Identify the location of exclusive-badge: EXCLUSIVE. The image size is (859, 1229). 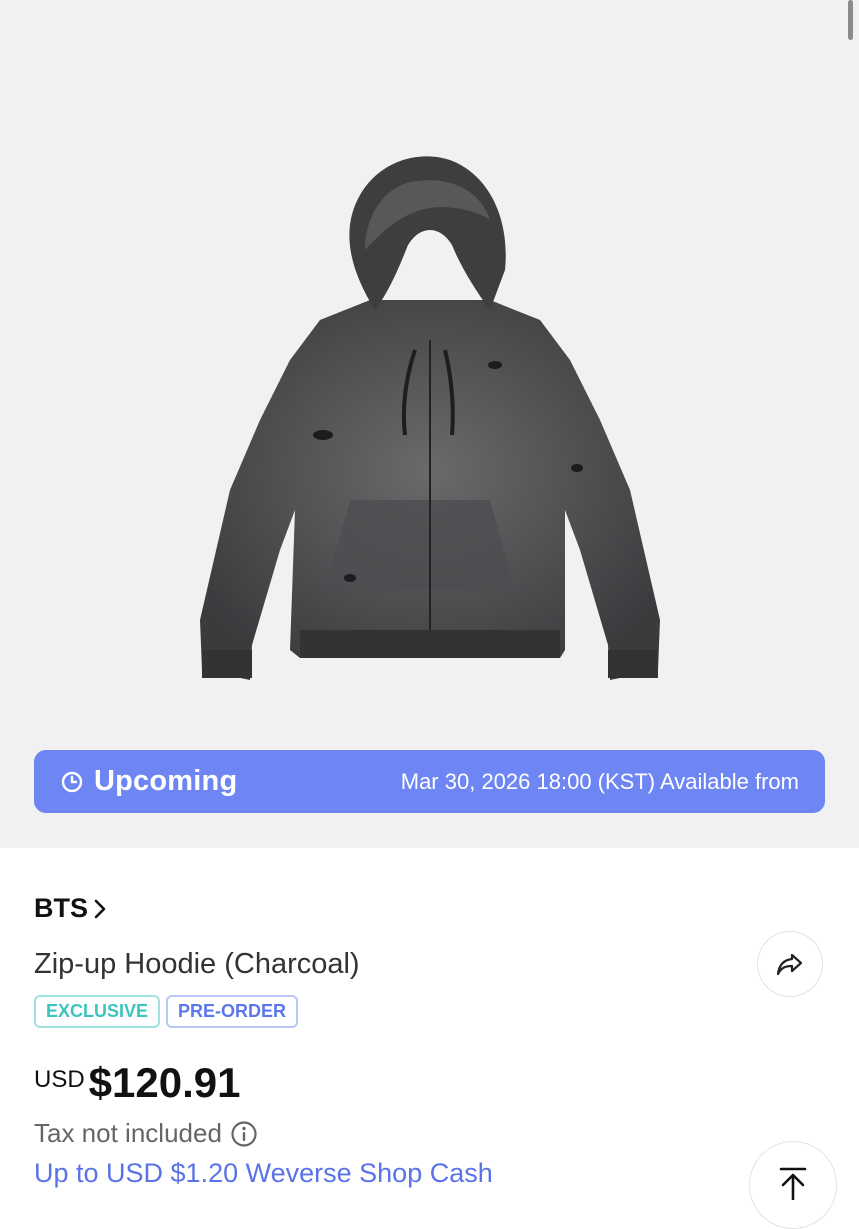
(97, 1011).